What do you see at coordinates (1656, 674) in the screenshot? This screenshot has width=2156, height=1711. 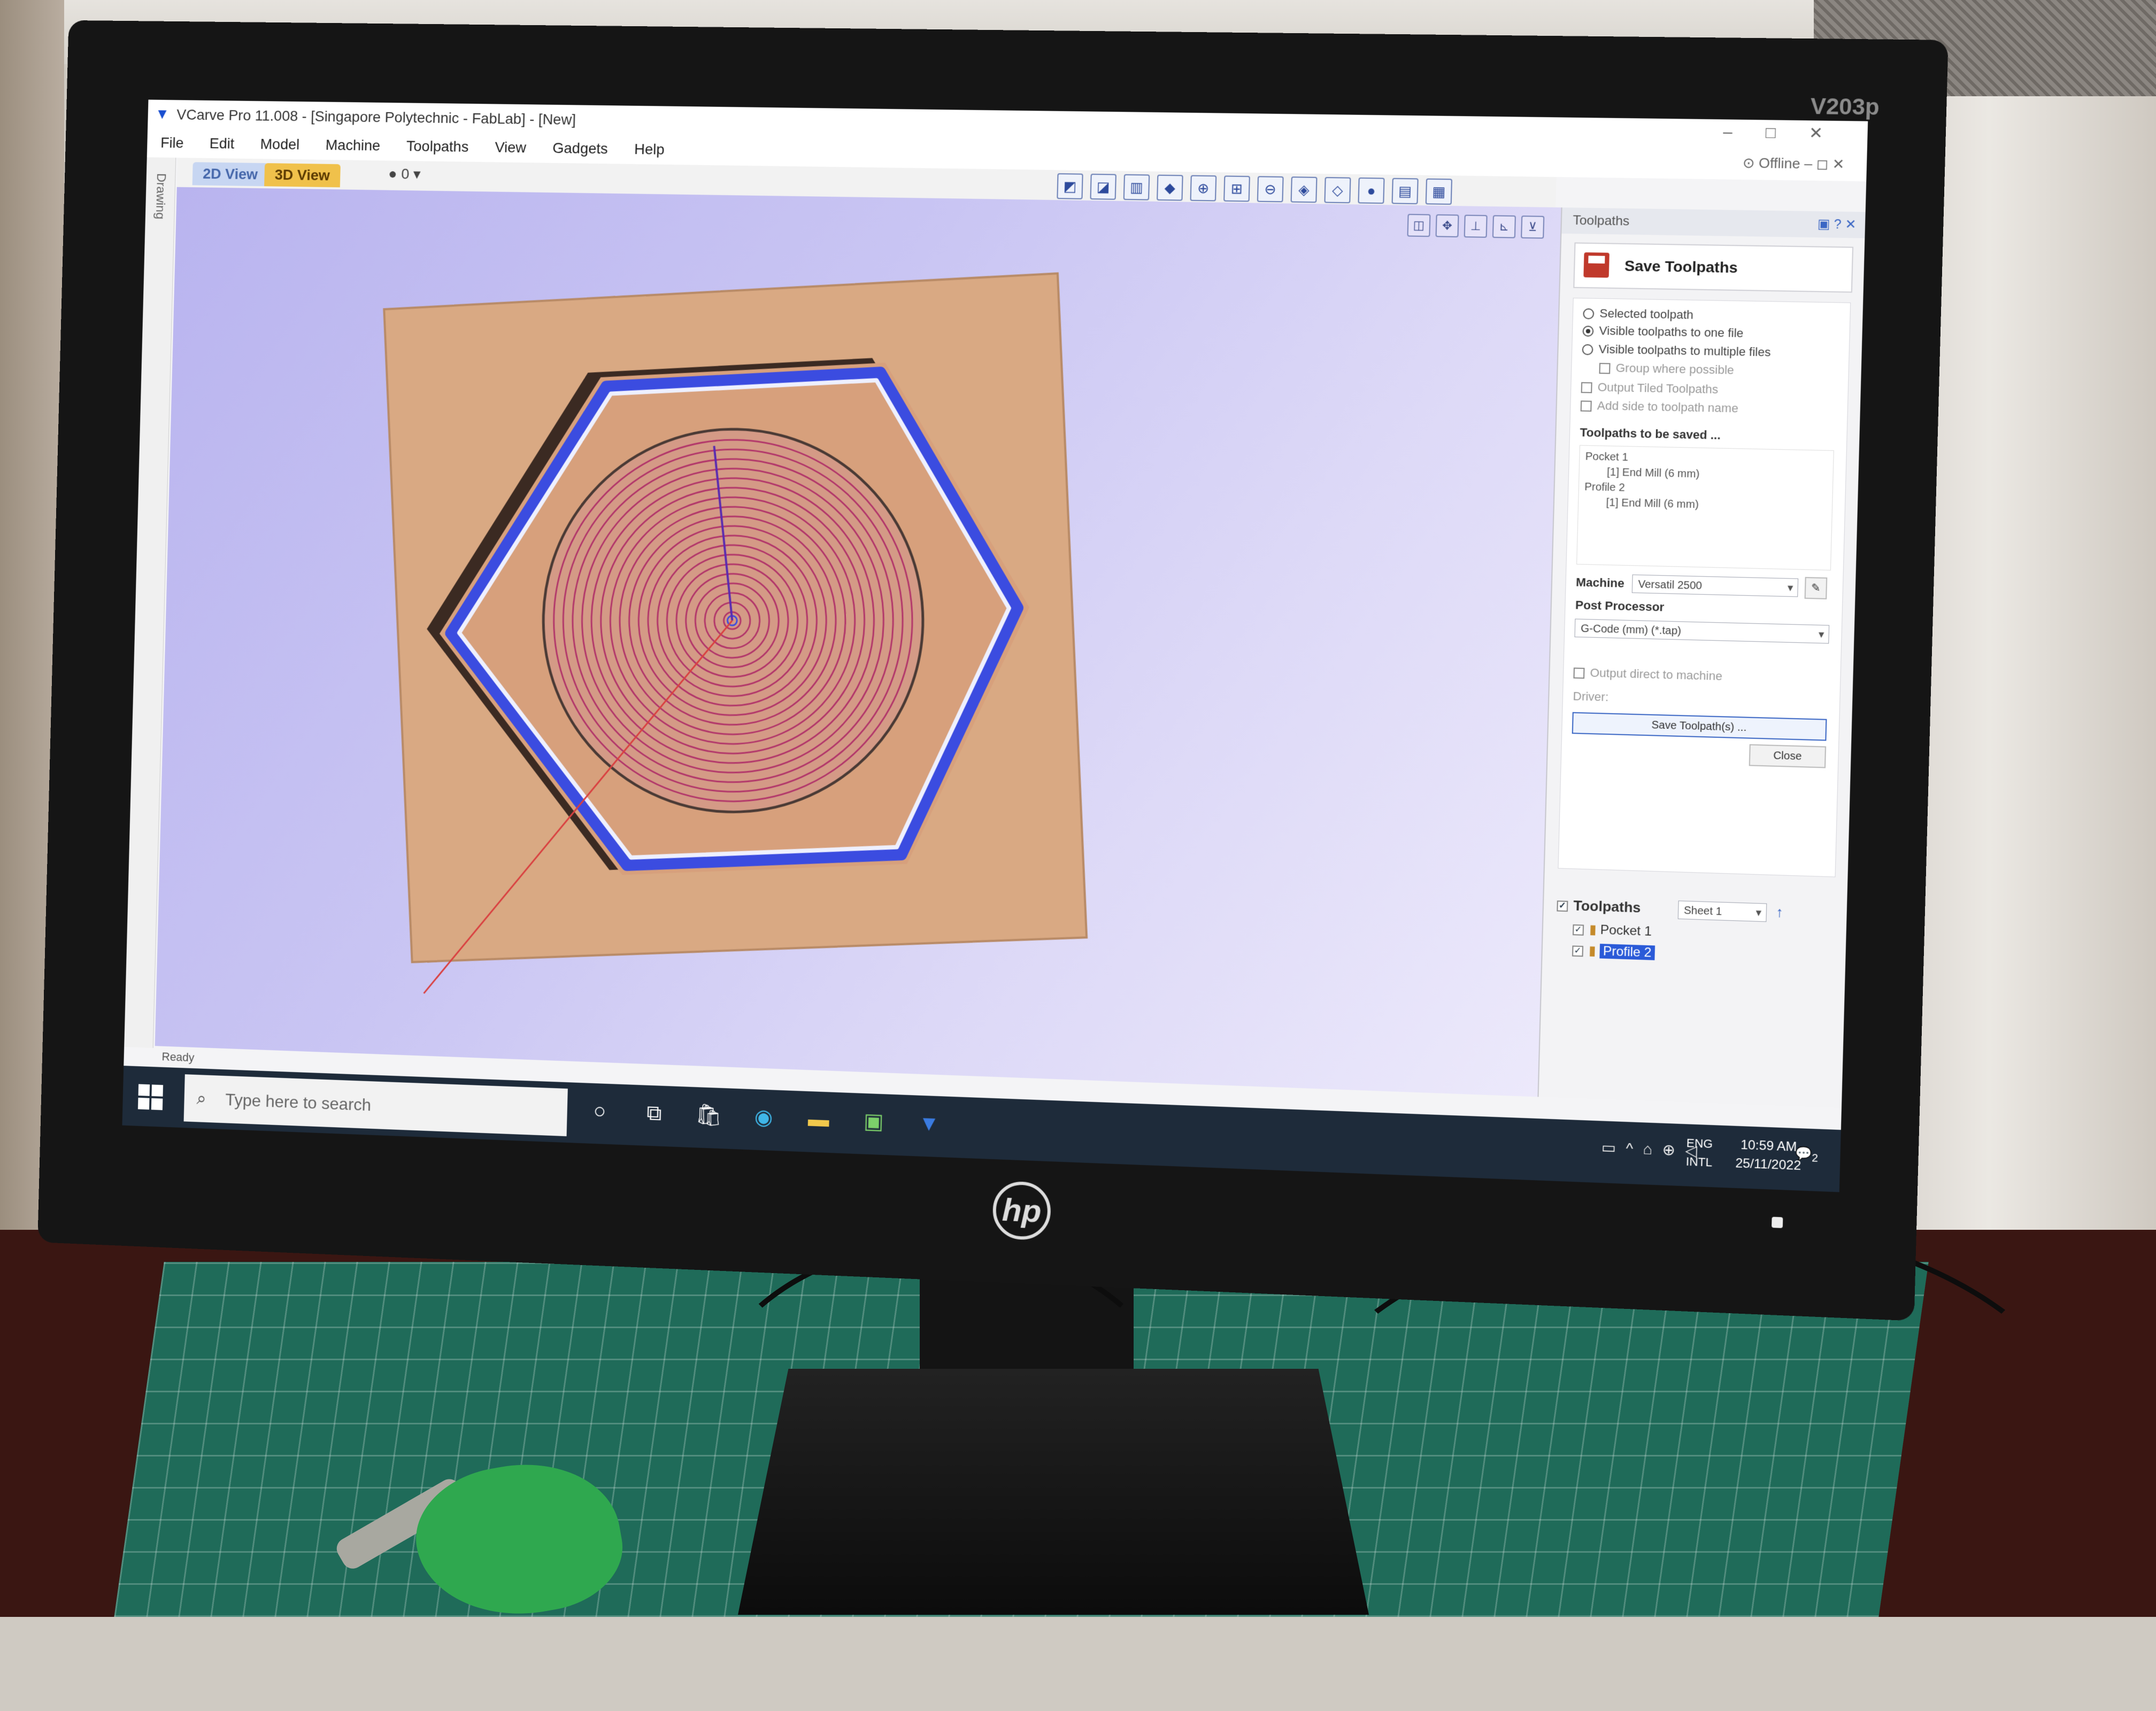 I see `option-label: Output direct to machine` at bounding box center [1656, 674].